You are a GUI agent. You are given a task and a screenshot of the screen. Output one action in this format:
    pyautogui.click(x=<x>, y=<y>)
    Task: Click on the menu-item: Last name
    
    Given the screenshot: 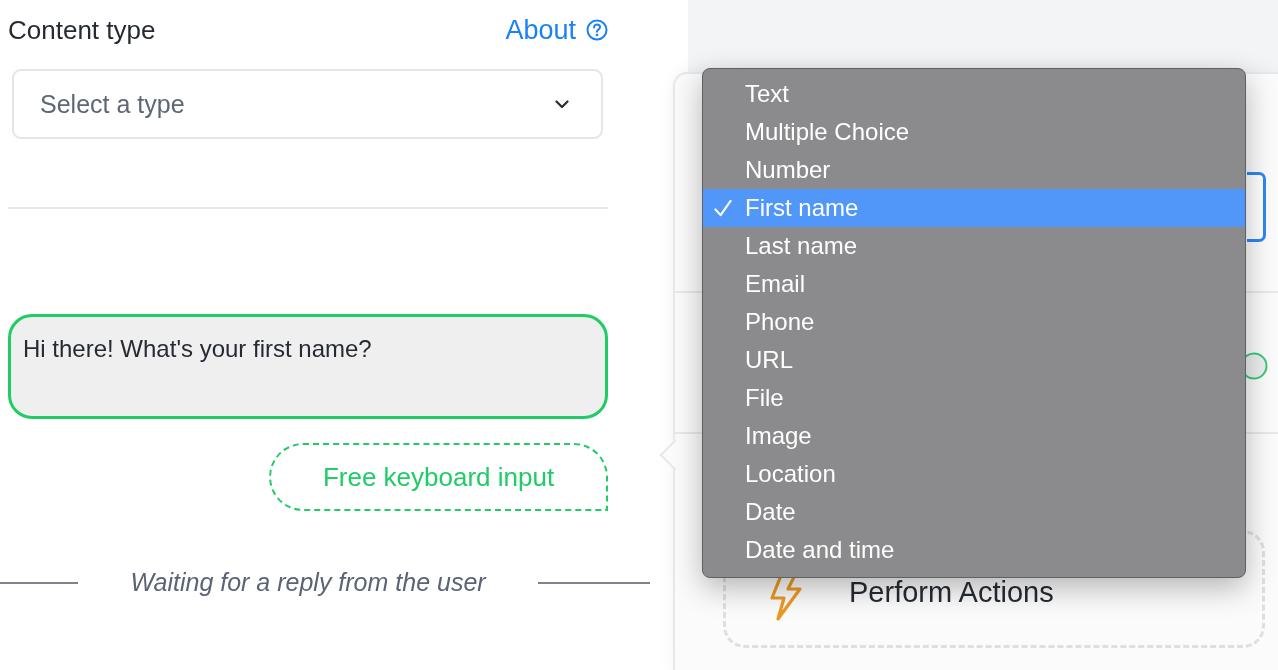 What is the action you would take?
    pyautogui.click(x=974, y=246)
    